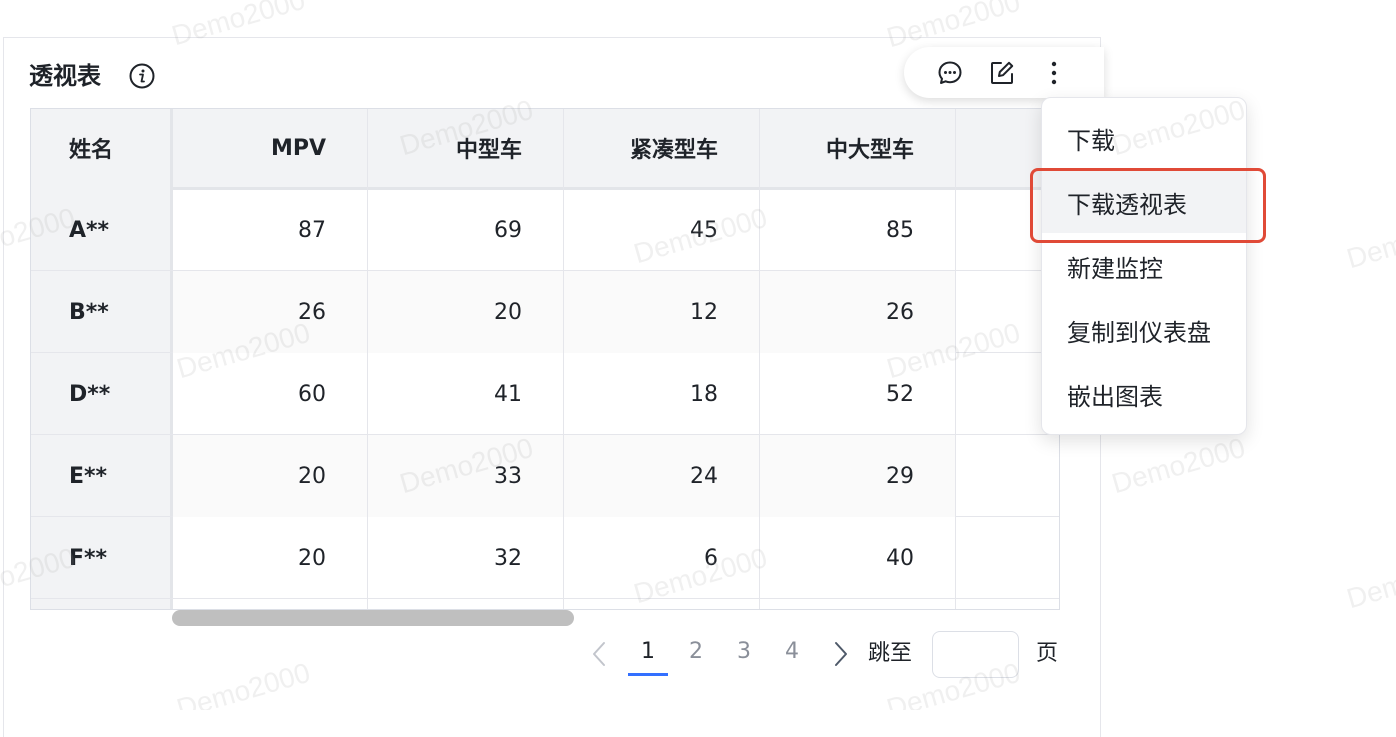 This screenshot has height=737, width=1396. I want to click on table-cell: 45, so click(704, 230).